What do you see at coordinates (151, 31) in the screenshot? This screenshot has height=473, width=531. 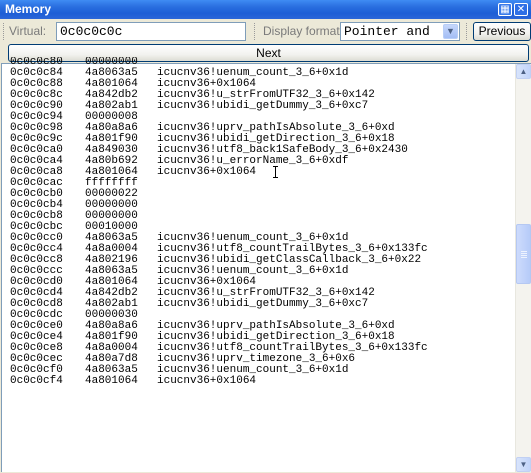 I see `virtual-address-input` at bounding box center [151, 31].